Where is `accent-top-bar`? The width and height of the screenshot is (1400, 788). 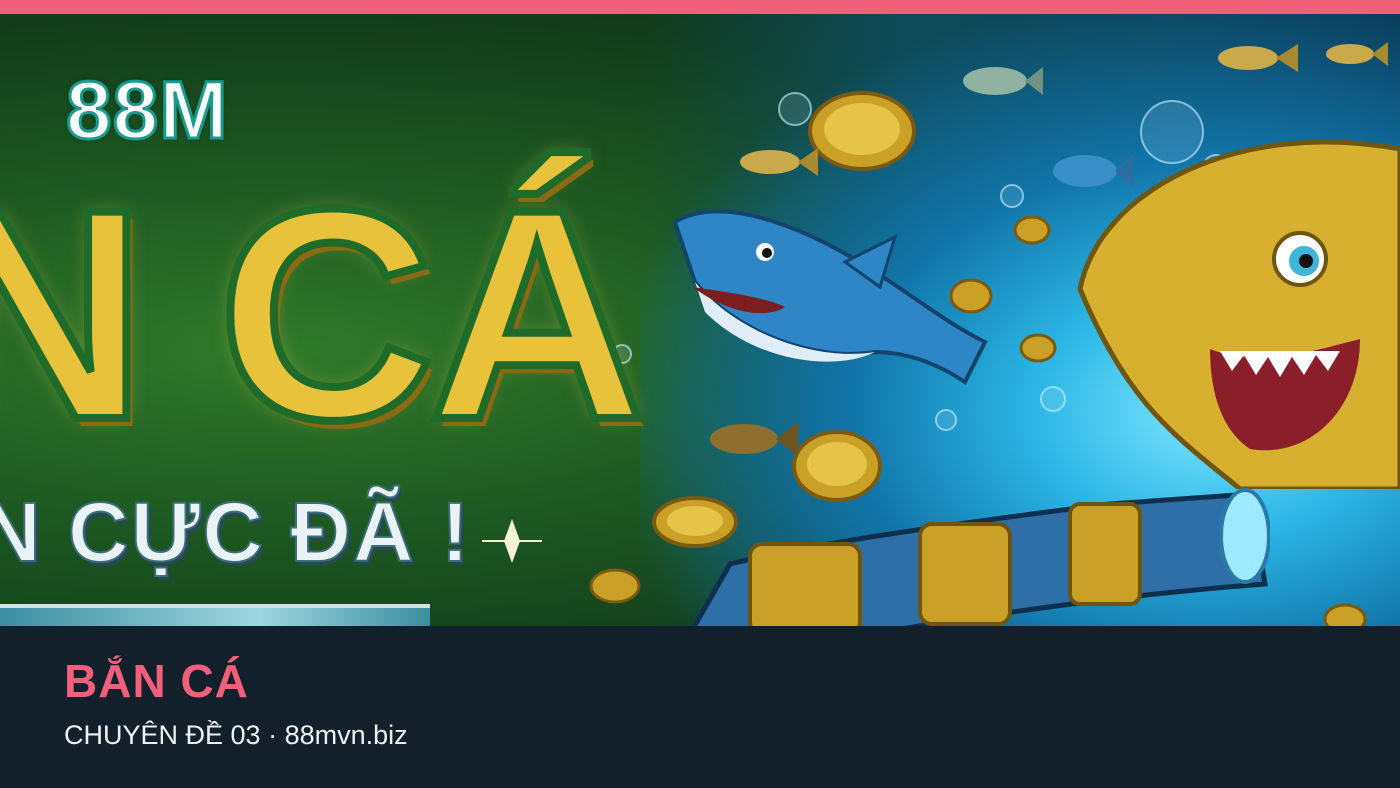 accent-top-bar is located at coordinates (700, 7).